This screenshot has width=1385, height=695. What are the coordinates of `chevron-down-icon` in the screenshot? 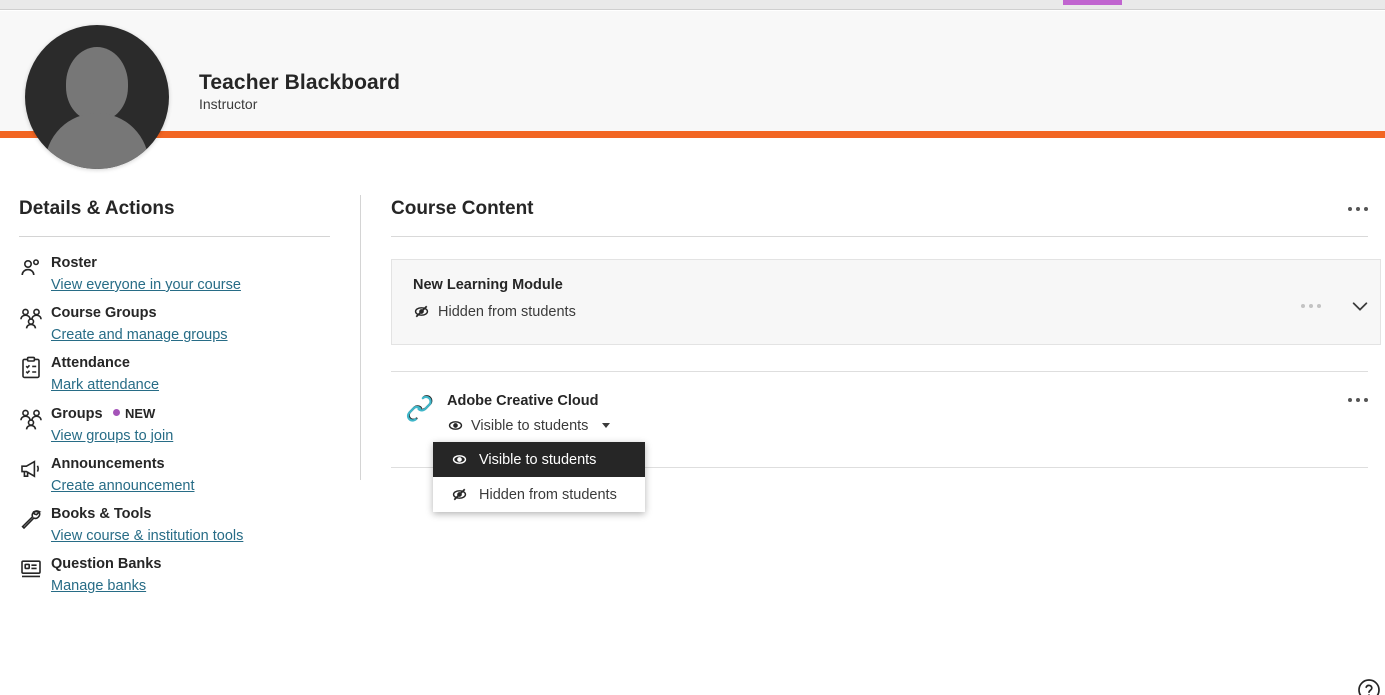 It's located at (606, 425).